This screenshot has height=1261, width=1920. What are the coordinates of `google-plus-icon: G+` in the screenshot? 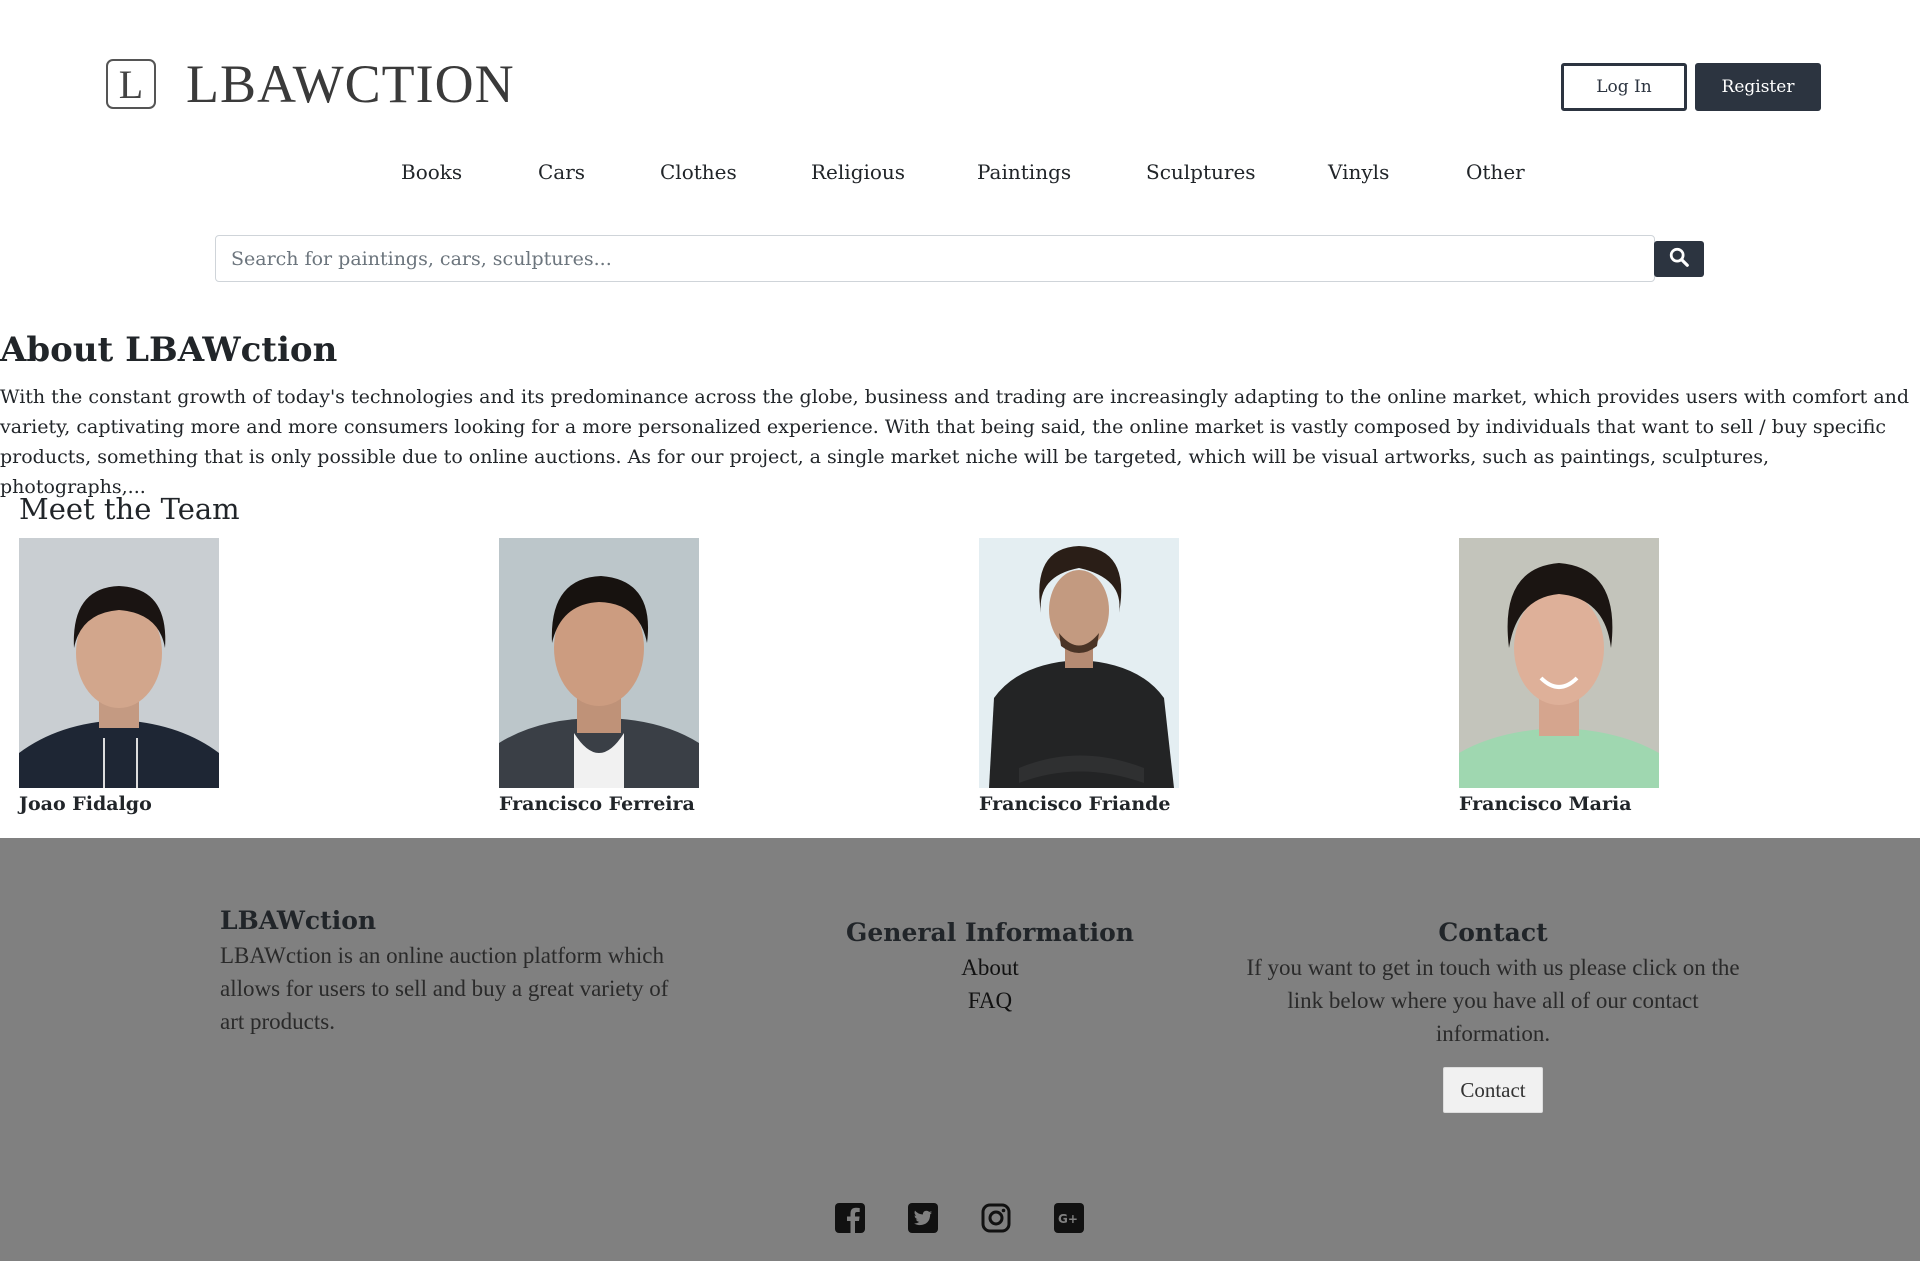 It's located at (1069, 1218).